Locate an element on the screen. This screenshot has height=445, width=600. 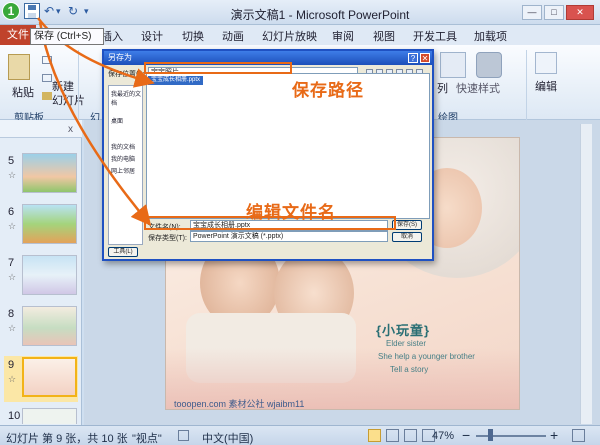
annotation-arrows is located at coordinates (96, 121).